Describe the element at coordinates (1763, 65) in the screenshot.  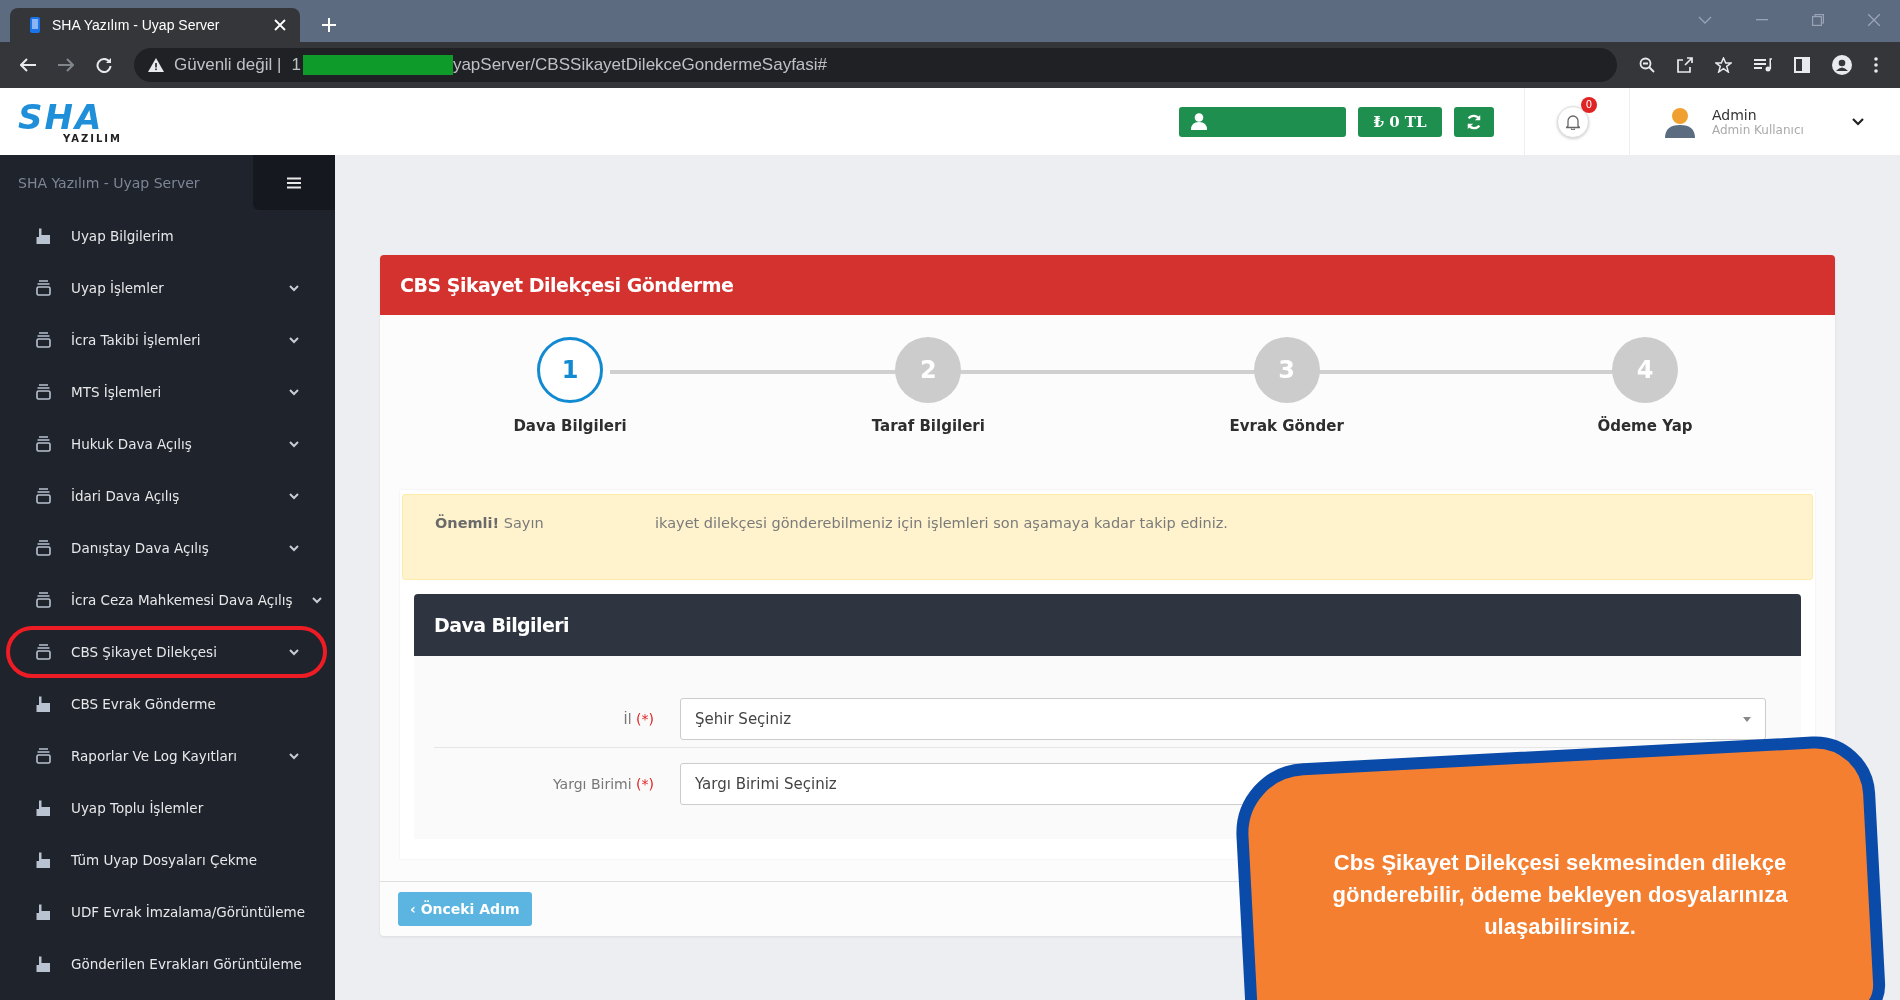
I see `media-icon` at that location.